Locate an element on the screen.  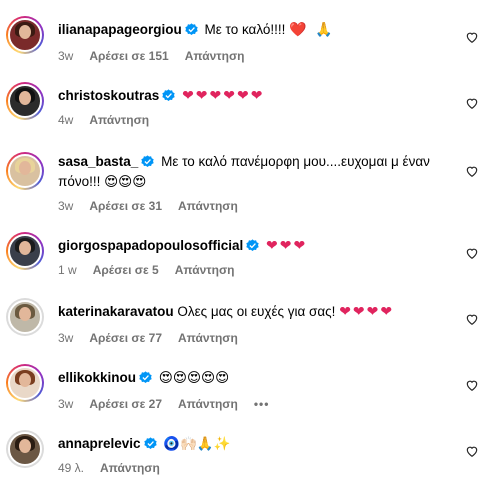
comment-emoji: ❤❤❤ is located at coordinates (287, 246).